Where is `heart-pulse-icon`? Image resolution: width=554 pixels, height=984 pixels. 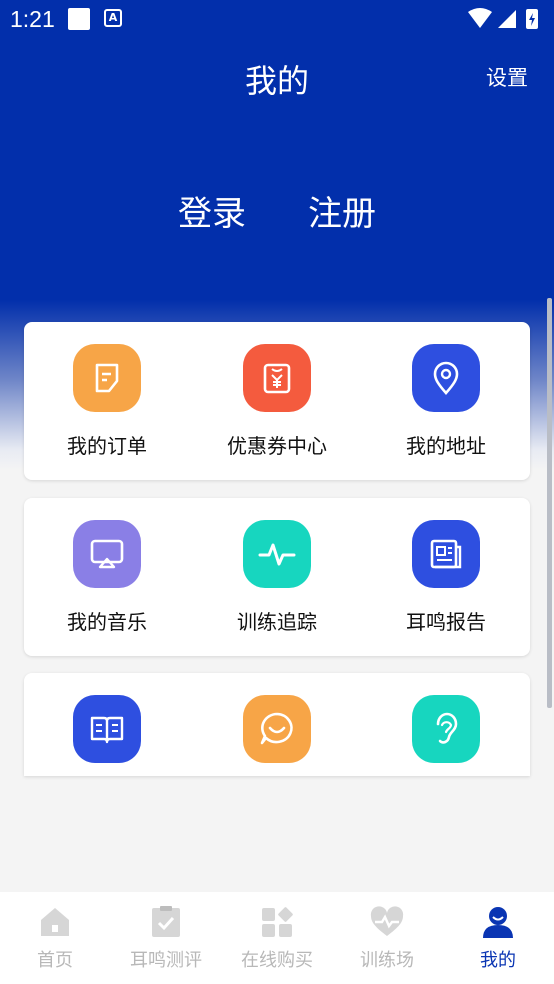 heart-pulse-icon is located at coordinates (387, 922).